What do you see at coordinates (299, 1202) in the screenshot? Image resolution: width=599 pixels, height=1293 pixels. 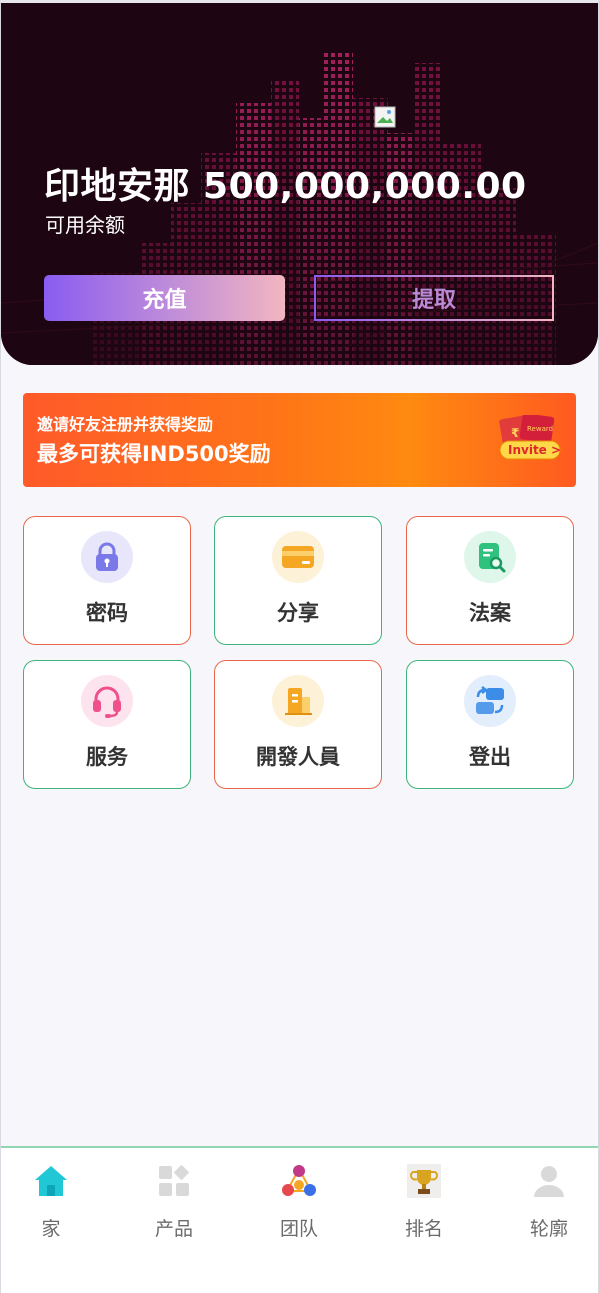 I see `tab-team: 团队` at bounding box center [299, 1202].